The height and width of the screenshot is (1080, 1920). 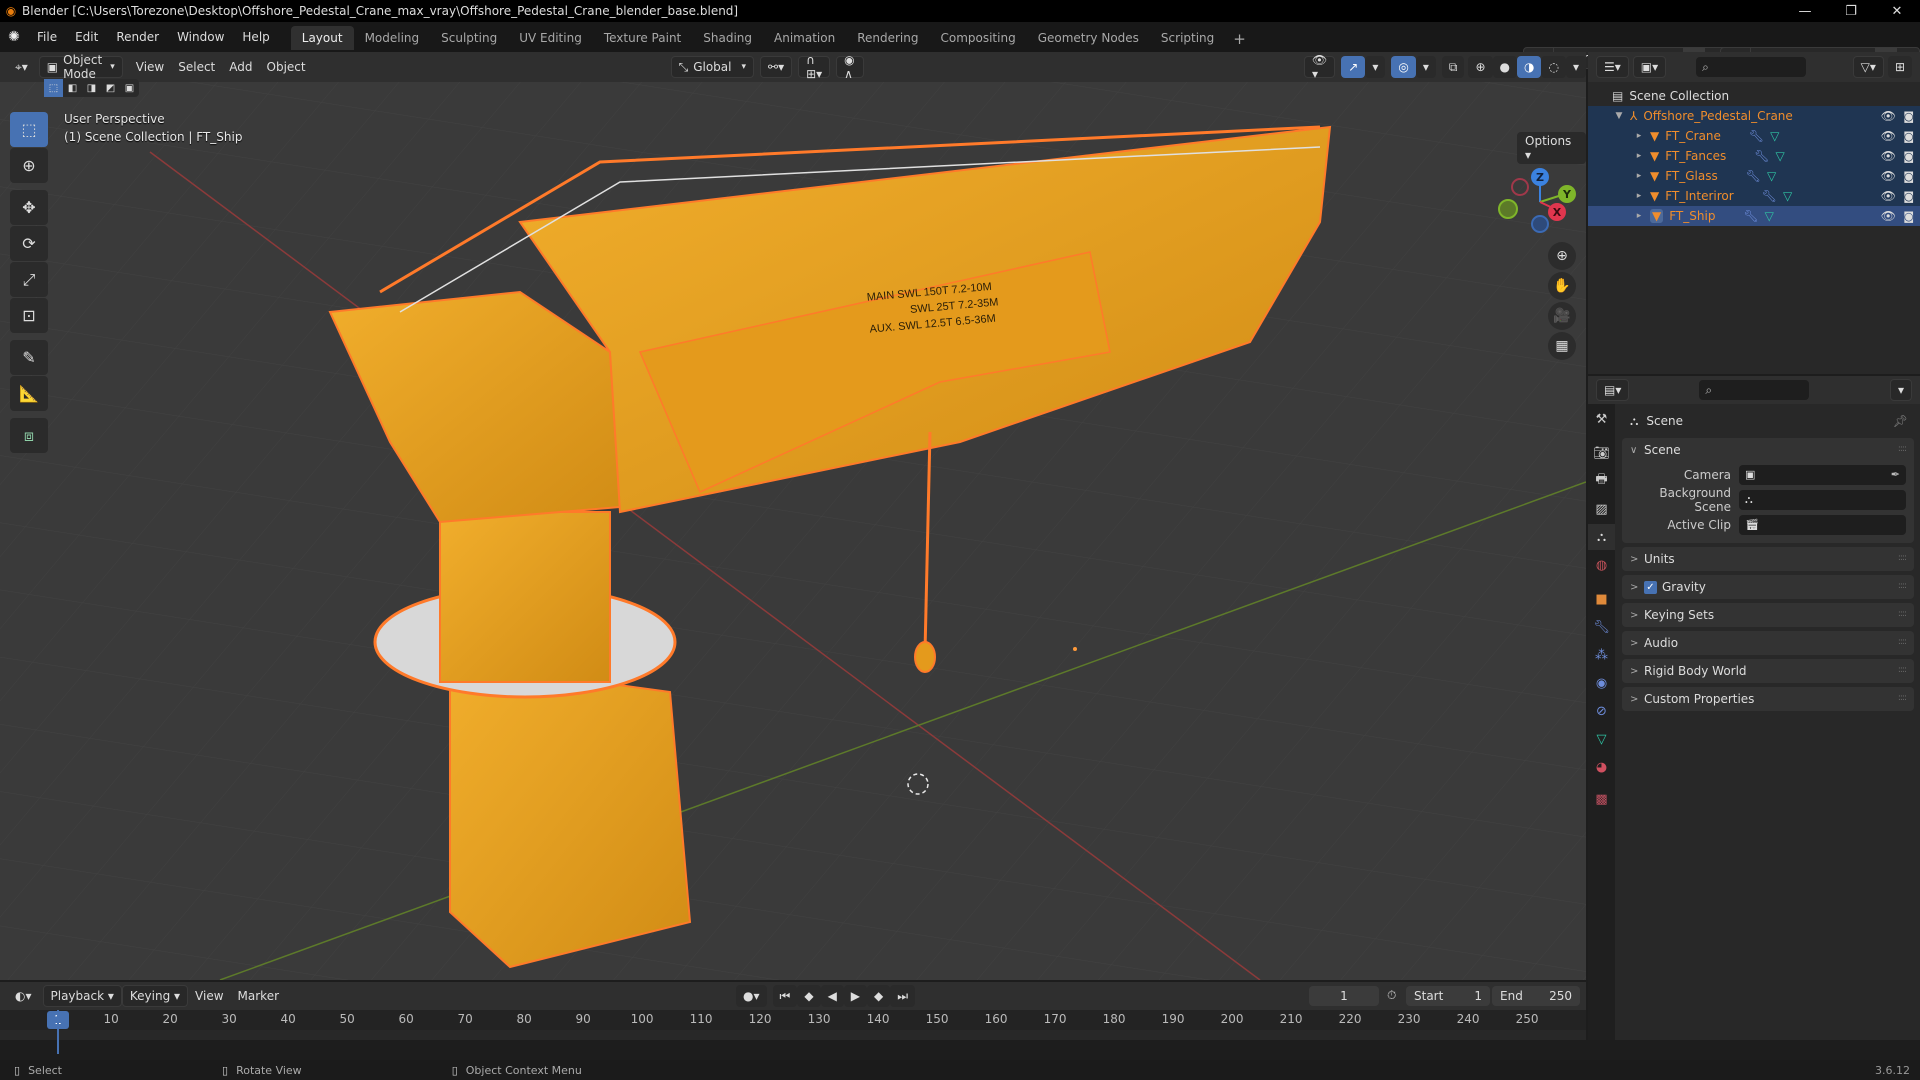 I want to click on mode-selector: ▣ Object Mode ▾, so click(x=80, y=67).